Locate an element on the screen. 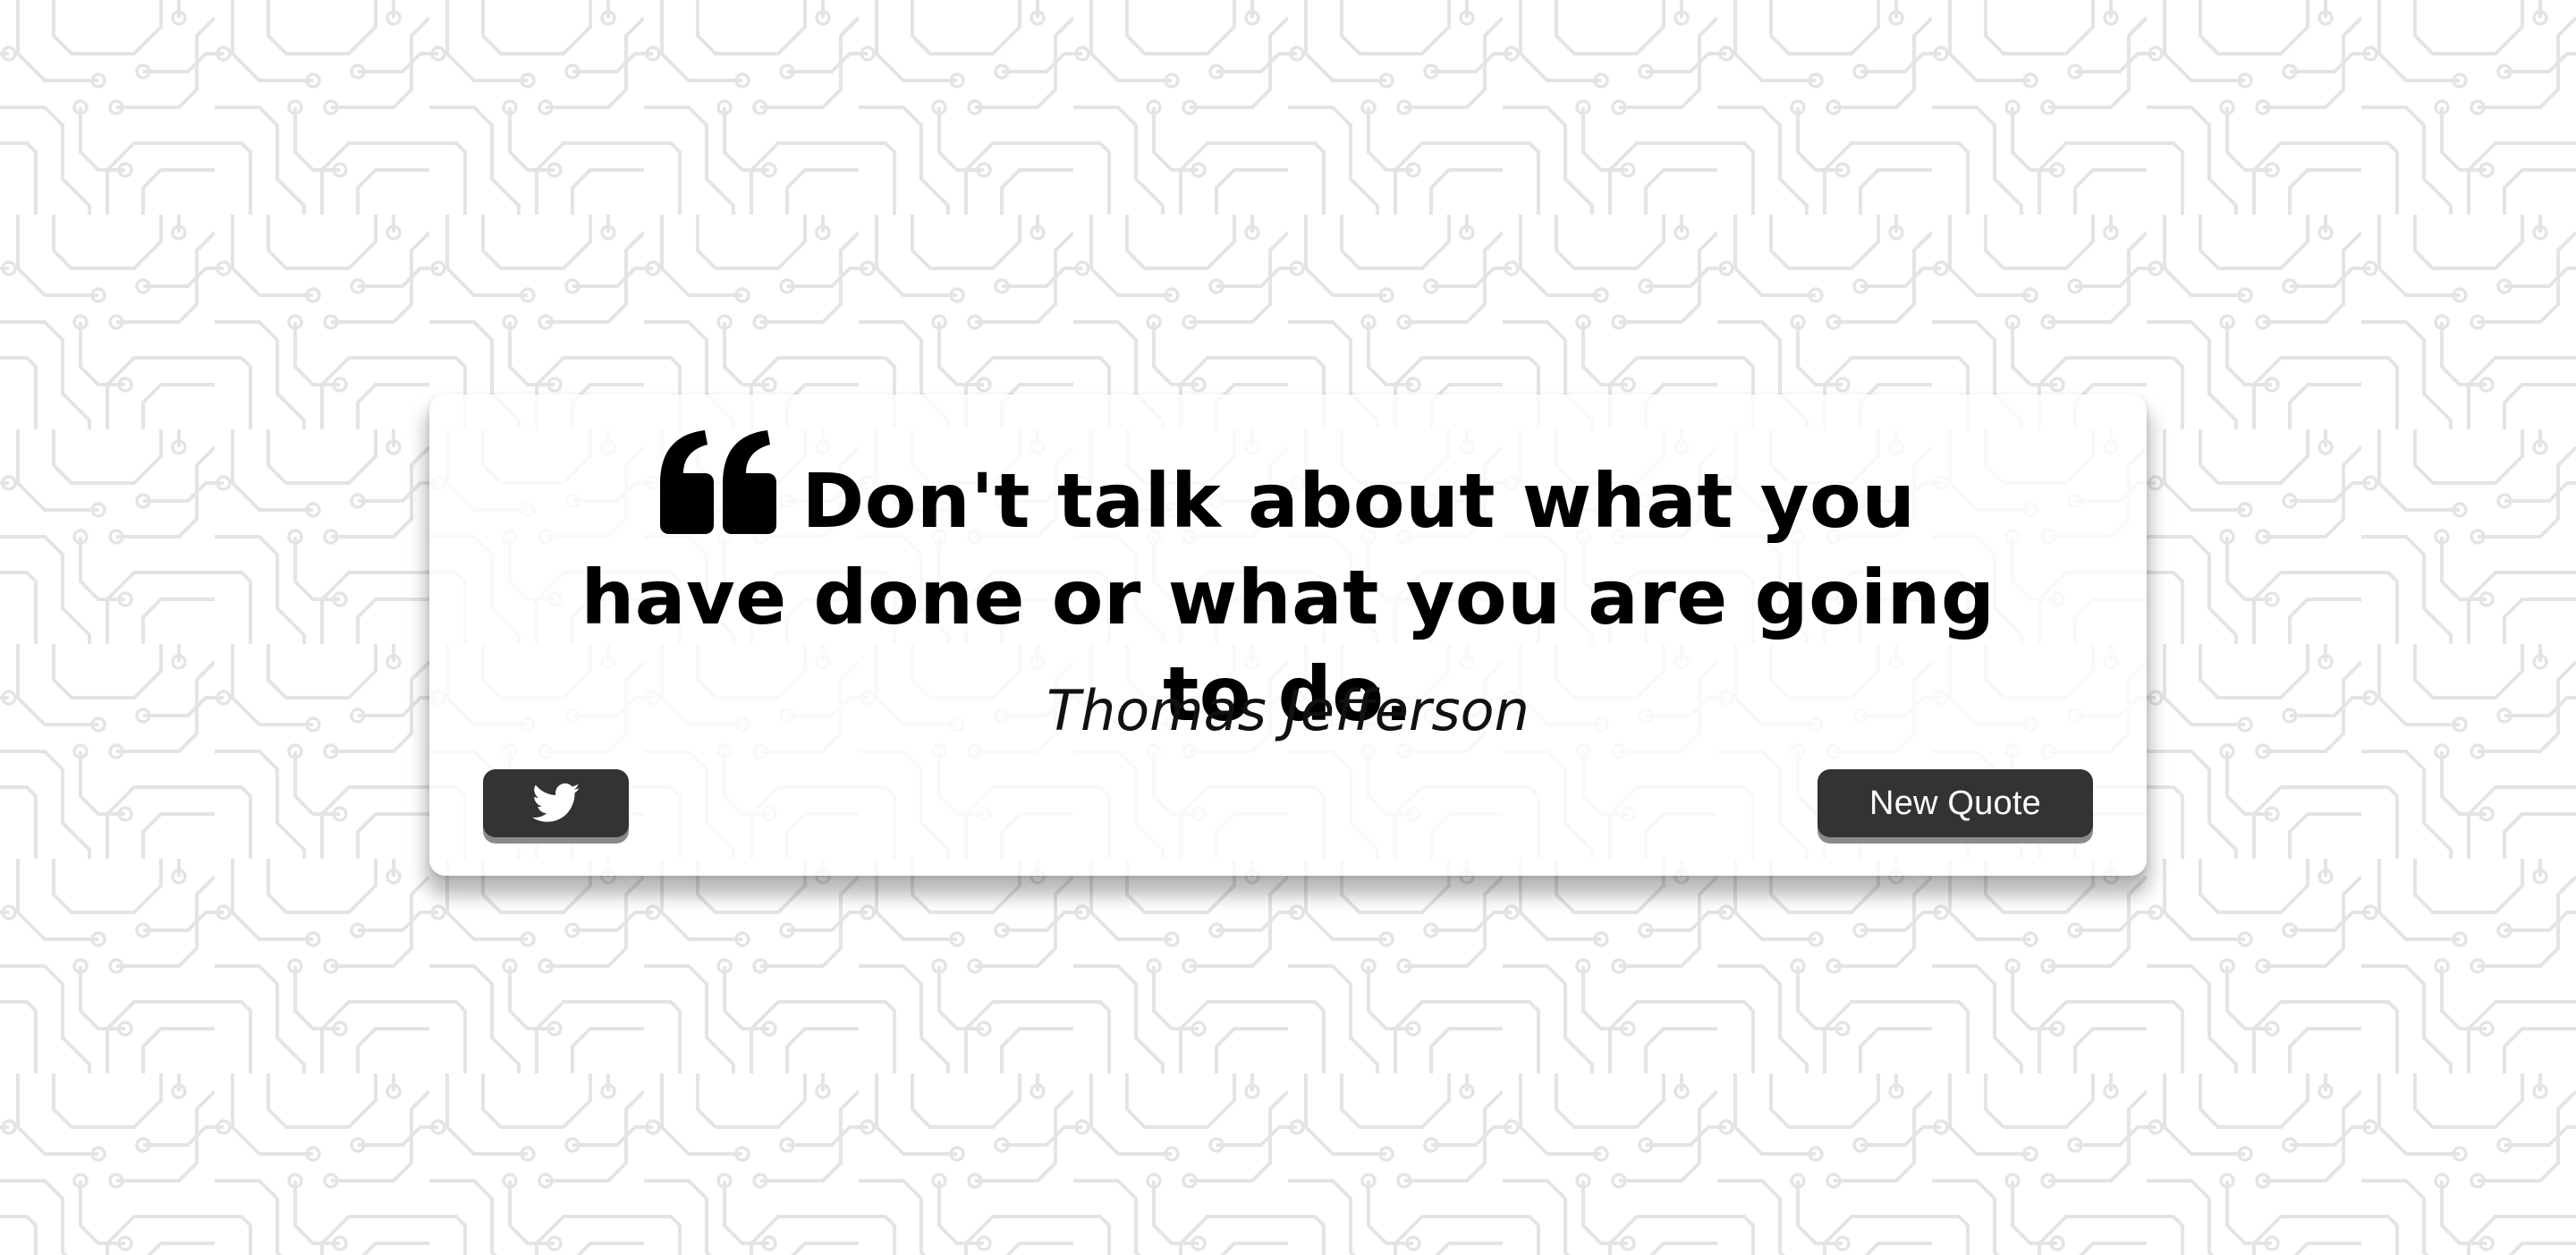 Image resolution: width=2576 pixels, height=1255 pixels. twitter-icon is located at coordinates (555, 803).